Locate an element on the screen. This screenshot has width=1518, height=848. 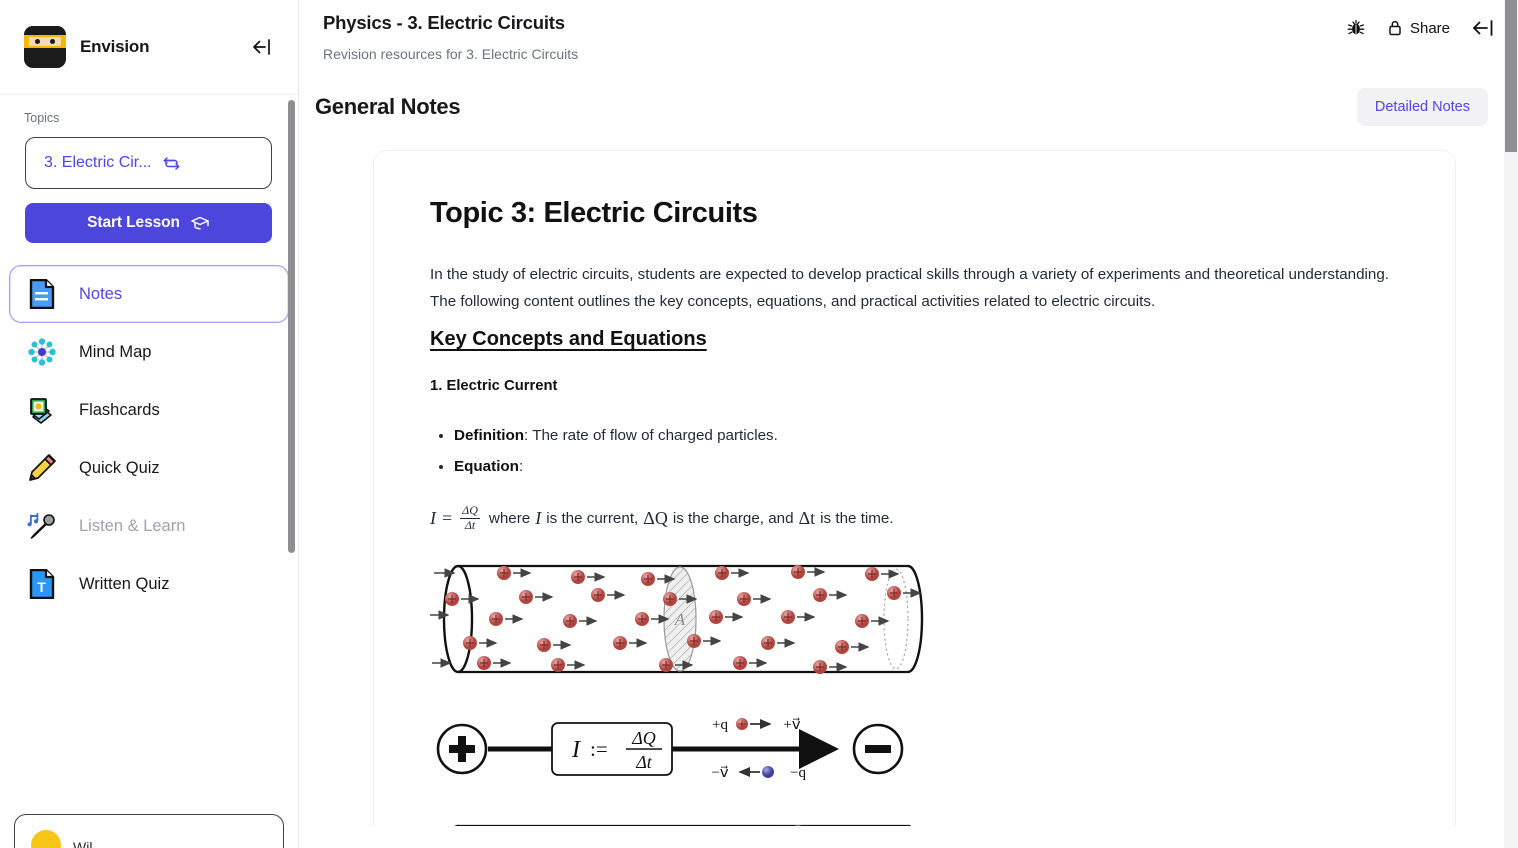
lock-icon is located at coordinates (1395, 28).